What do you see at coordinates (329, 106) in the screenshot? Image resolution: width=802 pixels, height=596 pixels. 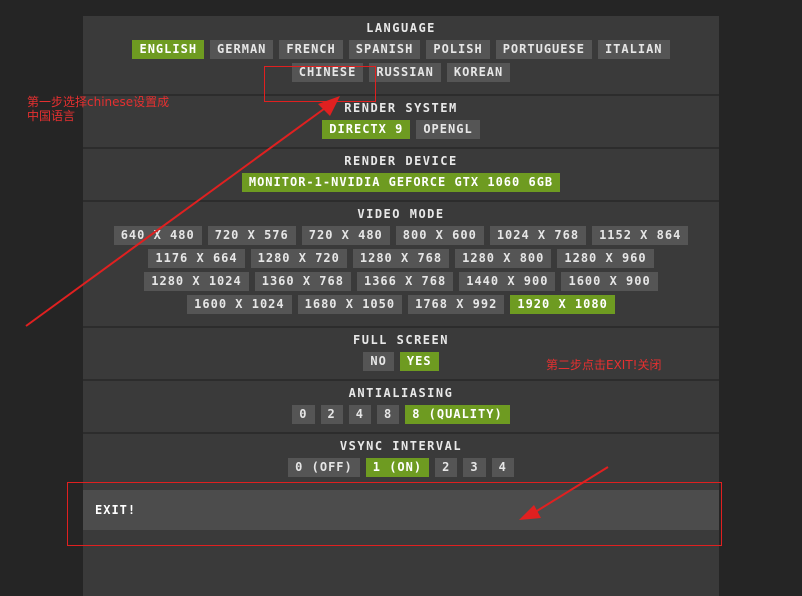 I see `arrow-head-step1` at bounding box center [329, 106].